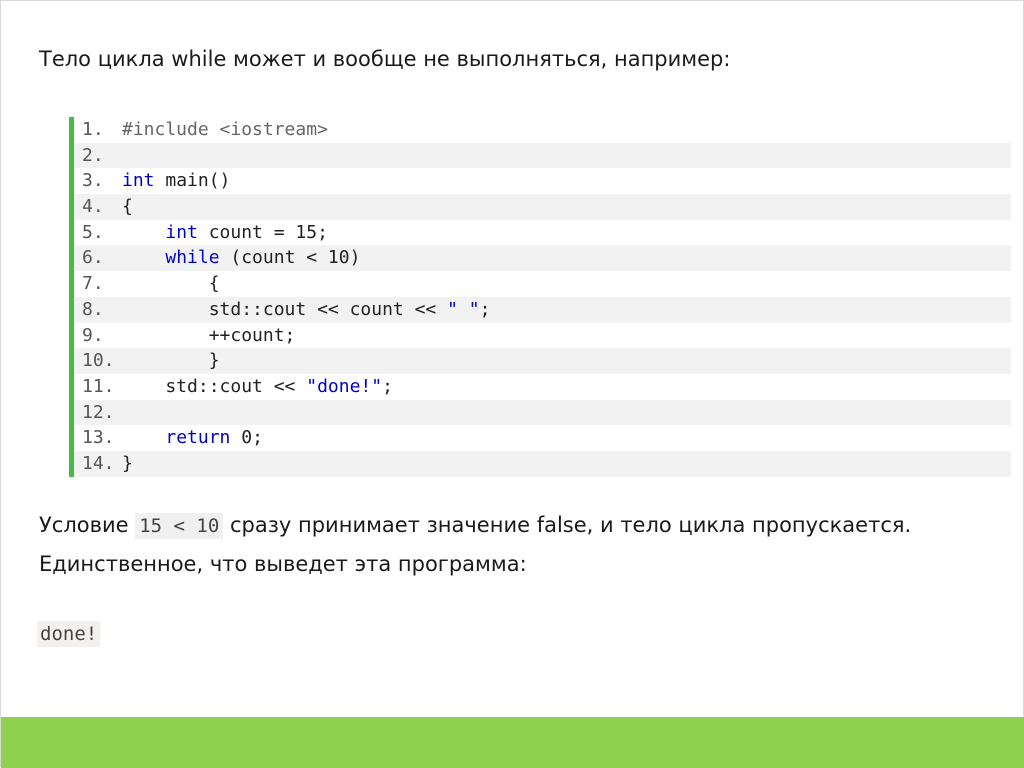 This screenshot has height=768, width=1024. I want to click on code-line: 3. int main(), so click(542, 181).